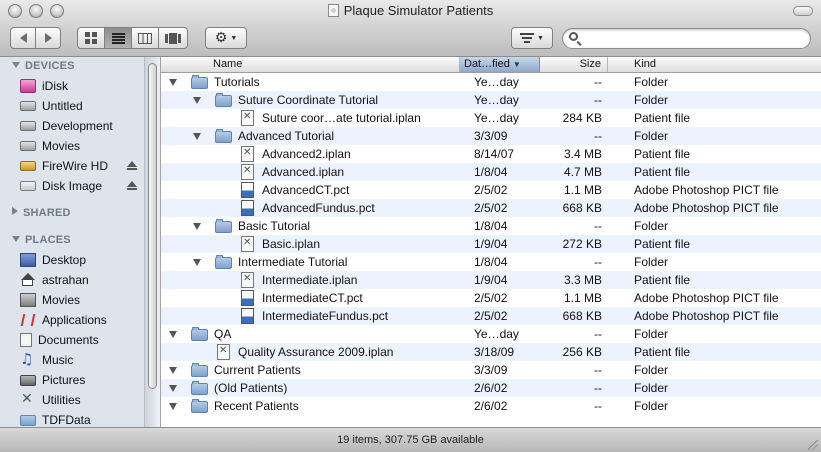  Describe the element at coordinates (274, 226) in the screenshot. I see `file-name: Basic Tutorial` at that location.